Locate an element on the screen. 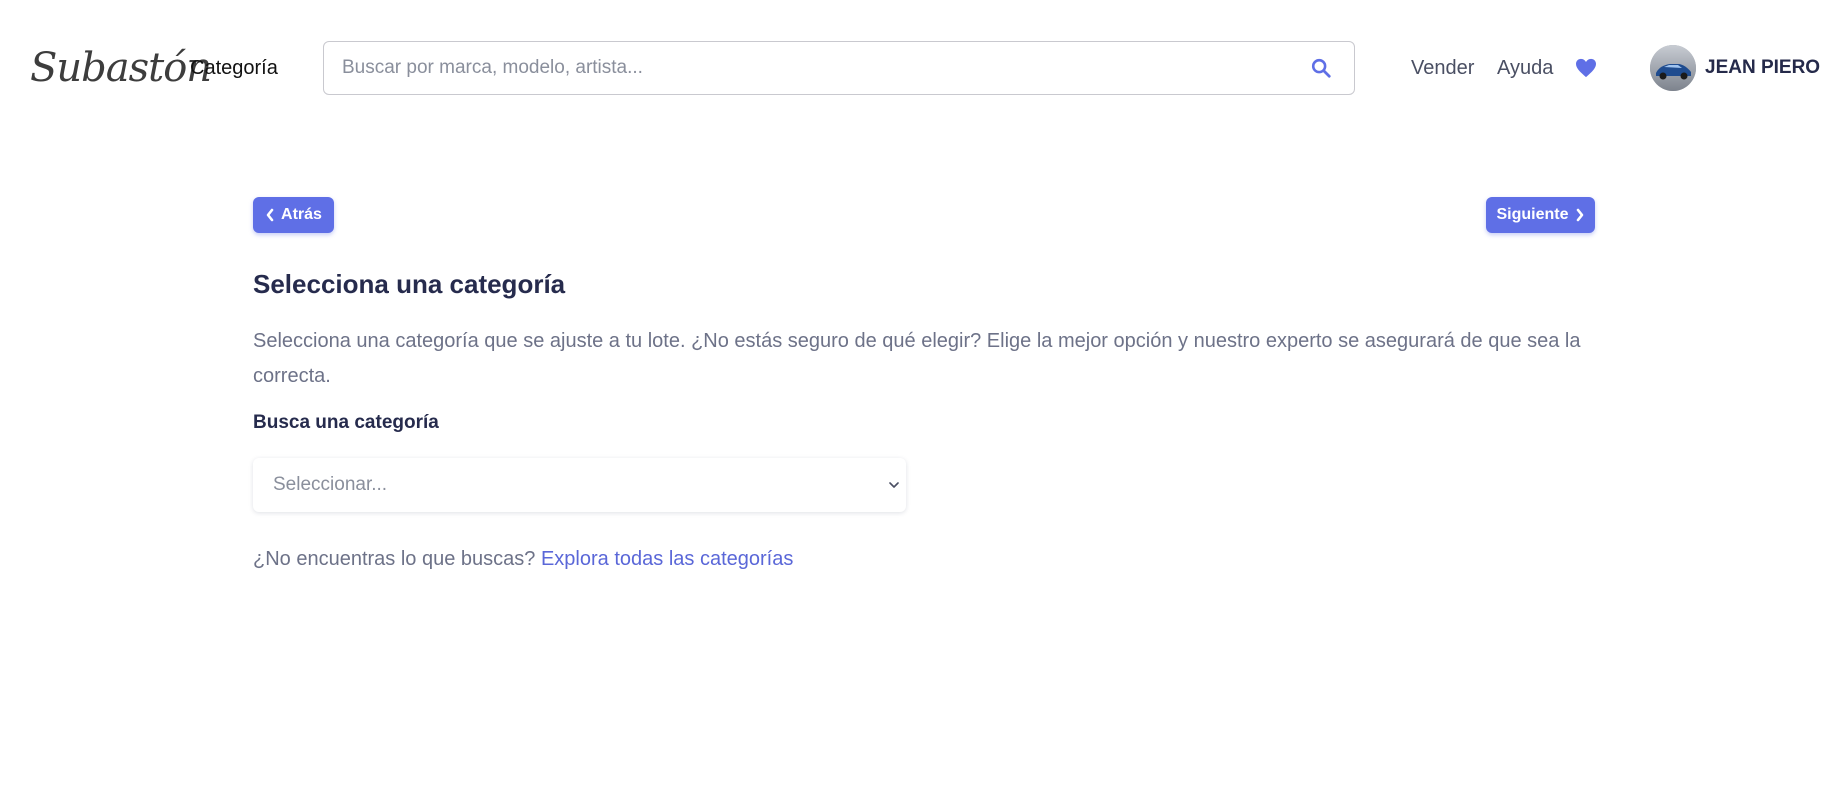 The width and height of the screenshot is (1826, 812). heart-icon is located at coordinates (1586, 68).